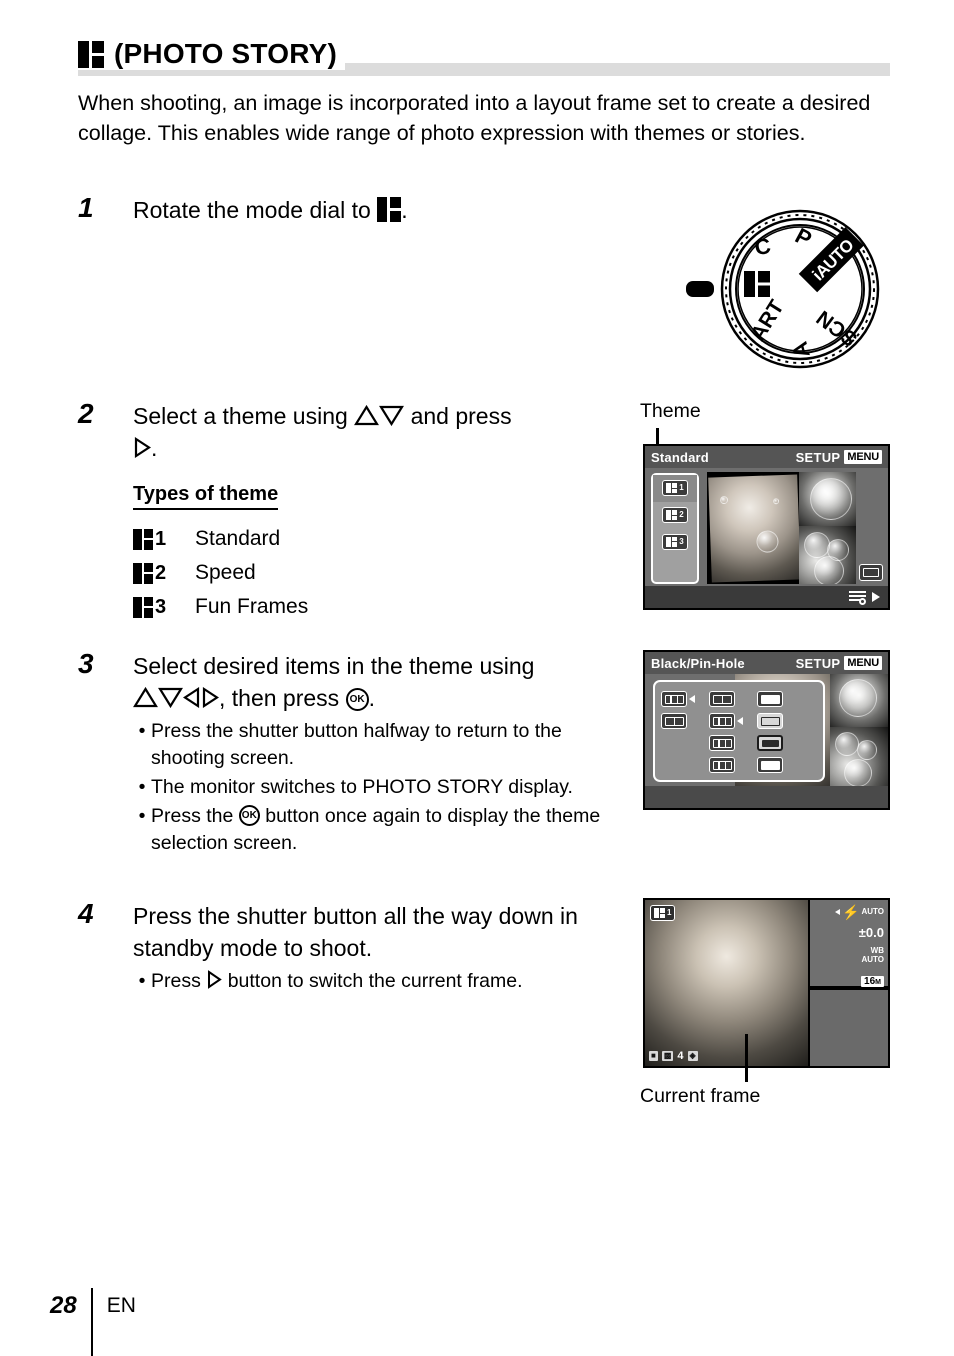  Describe the element at coordinates (670, 411) in the screenshot. I see `callout-theme: Theme` at that location.